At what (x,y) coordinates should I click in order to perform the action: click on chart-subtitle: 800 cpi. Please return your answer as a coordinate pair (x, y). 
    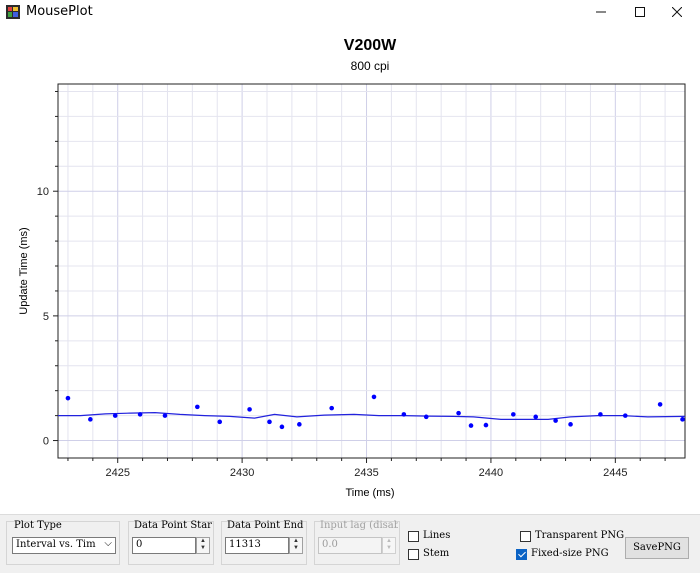
    Looking at the image, I should click on (370, 66).